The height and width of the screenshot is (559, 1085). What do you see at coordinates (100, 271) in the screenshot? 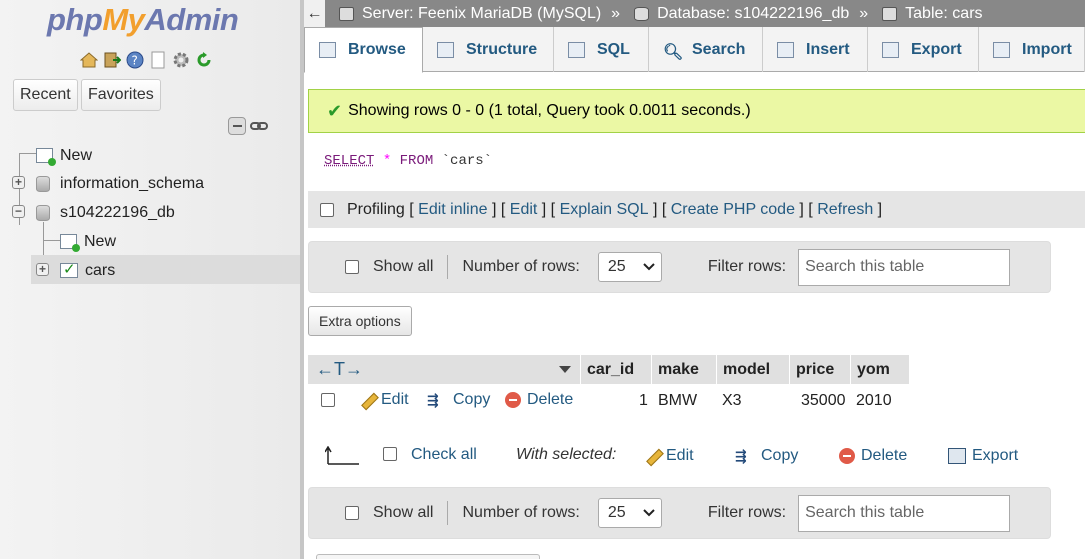
I see `tree-item-label: cars` at bounding box center [100, 271].